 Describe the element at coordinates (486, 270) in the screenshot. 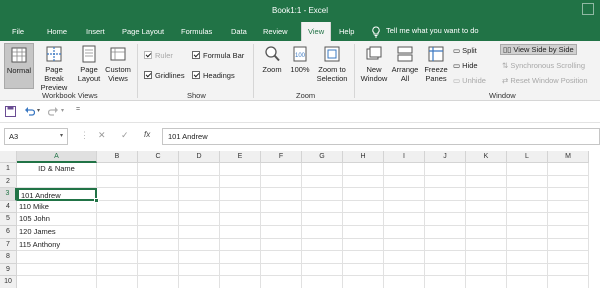

I see `cell-k9` at that location.